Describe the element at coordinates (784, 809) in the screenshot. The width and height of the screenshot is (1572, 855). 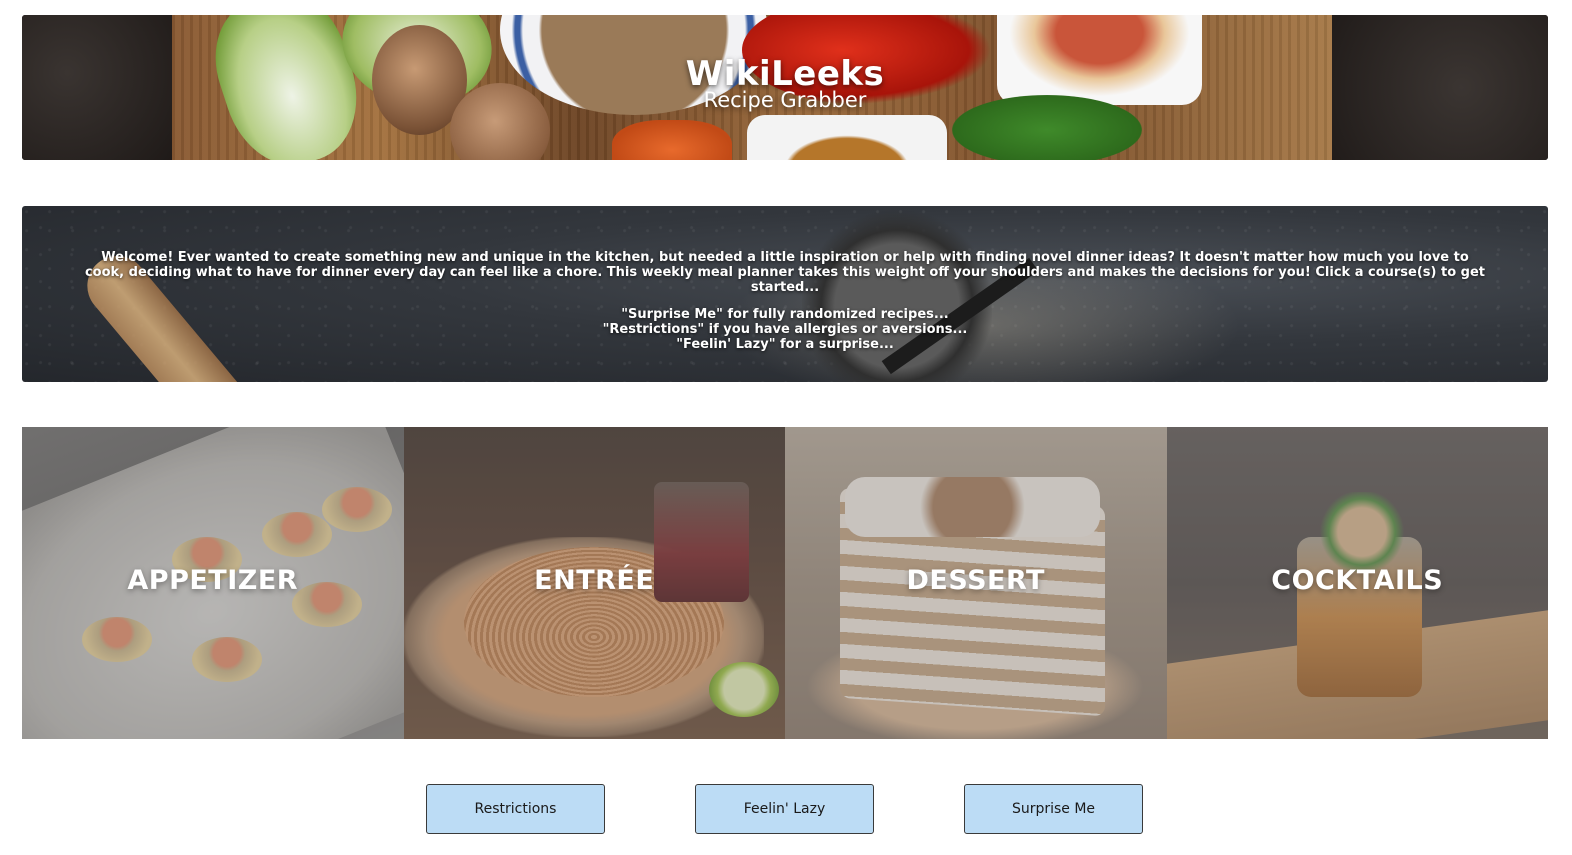
I see `feelin-lazy-button: Feelin' Lazy` at that location.